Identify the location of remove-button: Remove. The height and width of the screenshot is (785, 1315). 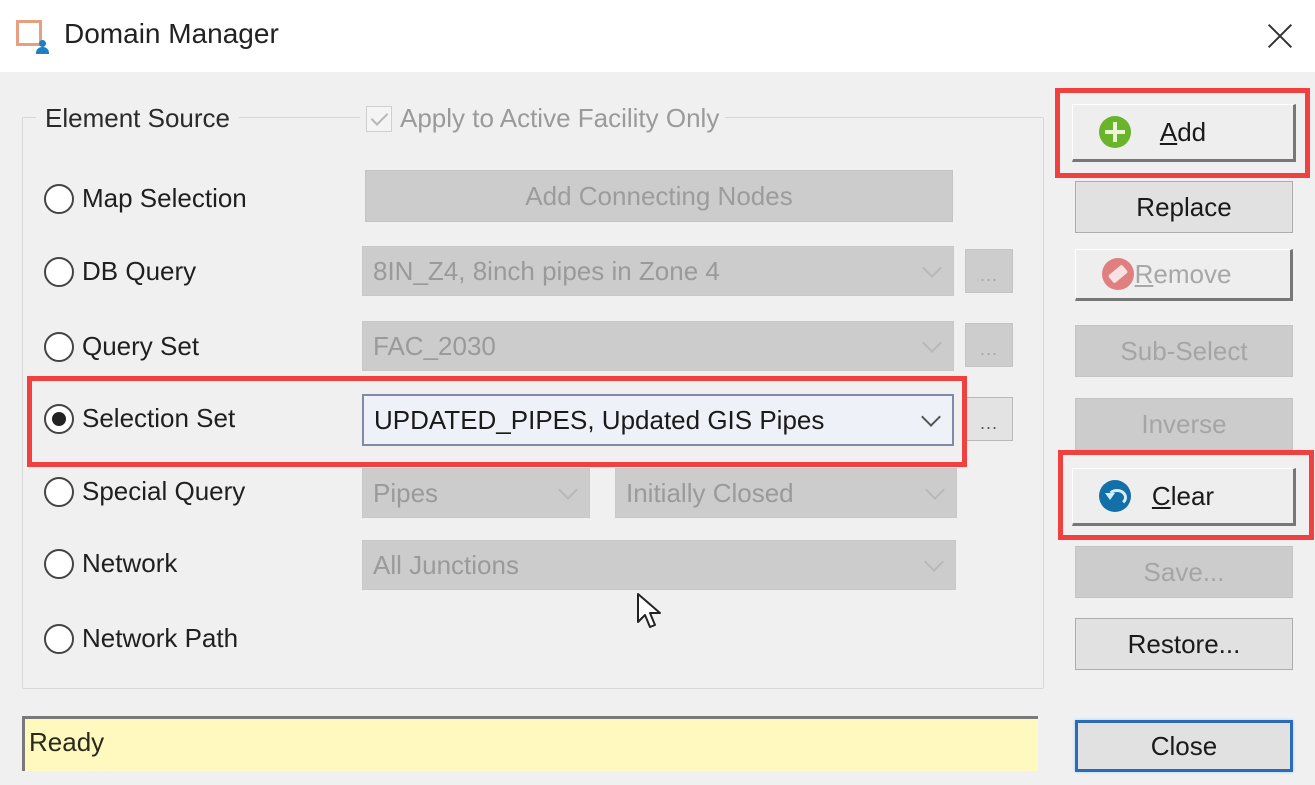
(1184, 275).